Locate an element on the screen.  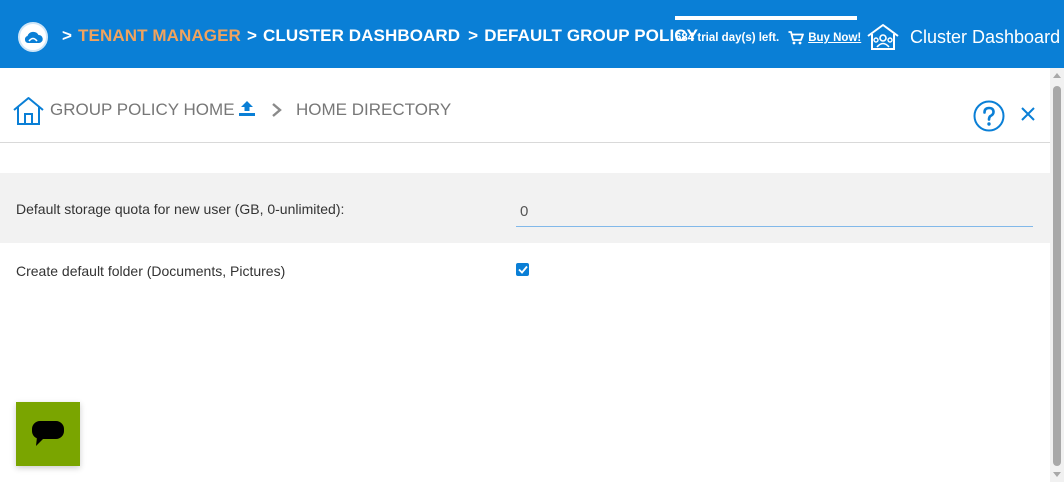
scroll-down-arrow-icon is located at coordinates (1057, 475).